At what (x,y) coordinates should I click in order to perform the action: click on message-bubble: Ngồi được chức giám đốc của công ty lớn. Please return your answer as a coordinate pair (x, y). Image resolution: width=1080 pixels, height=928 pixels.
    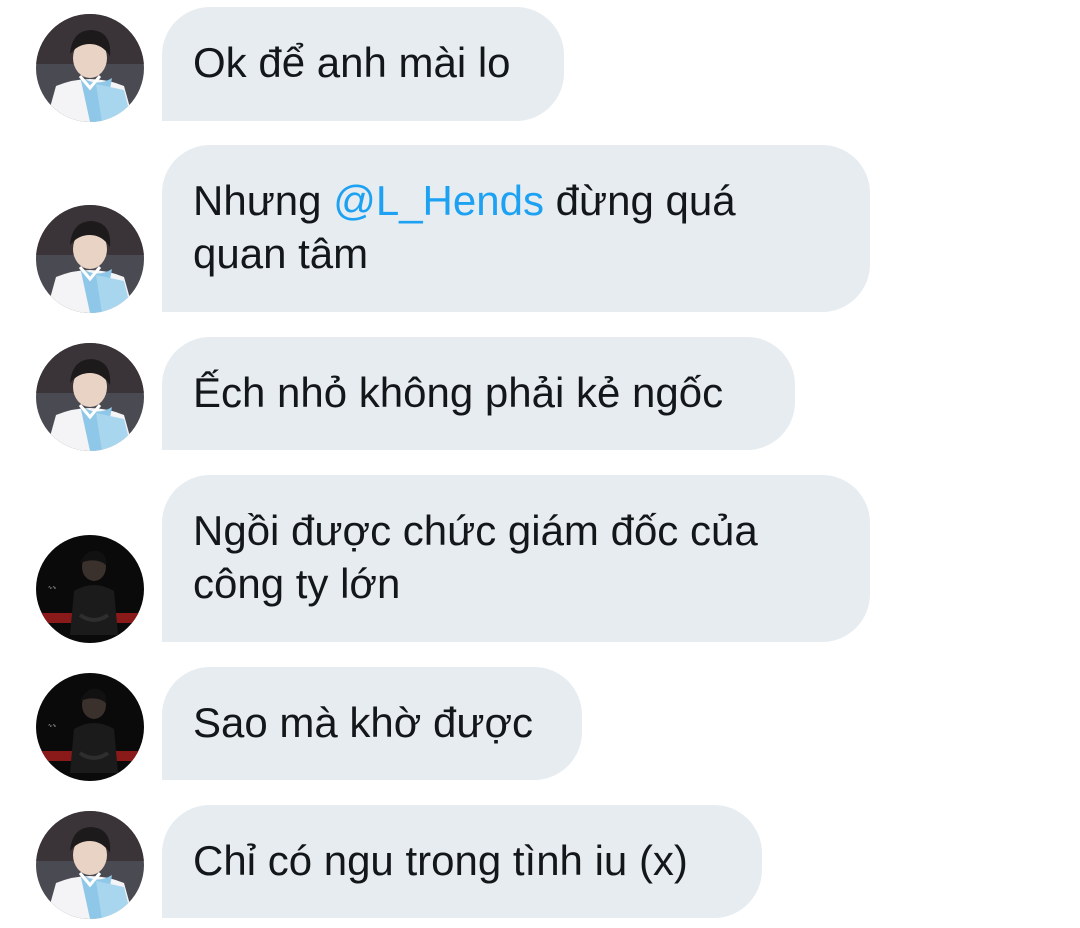
    Looking at the image, I should click on (516, 558).